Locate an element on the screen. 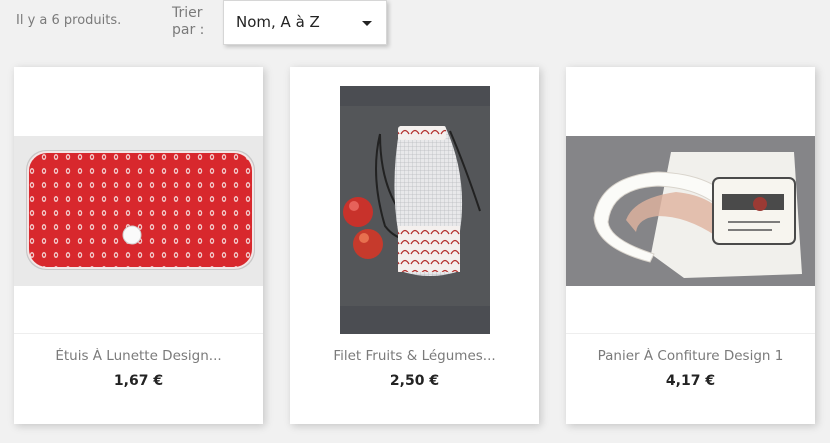 Image resolution: width=830 pixels, height=443 pixels. product-price: 1,67 € is located at coordinates (138, 381).